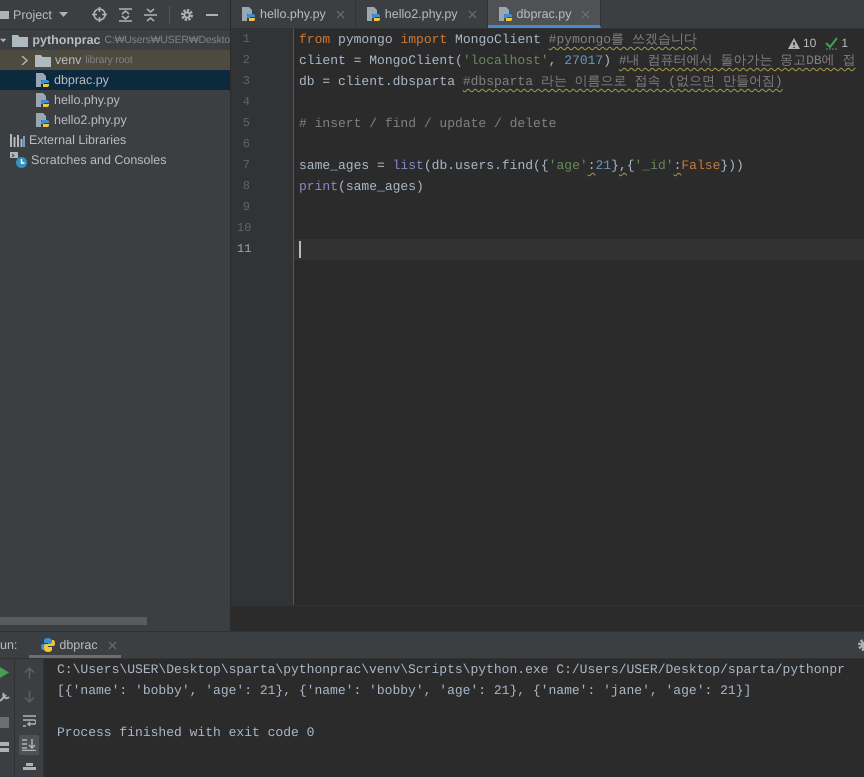 Image resolution: width=864 pixels, height=777 pixels. Describe the element at coordinates (26, 15) in the screenshot. I see `panel-title-dropdown: Project` at that location.